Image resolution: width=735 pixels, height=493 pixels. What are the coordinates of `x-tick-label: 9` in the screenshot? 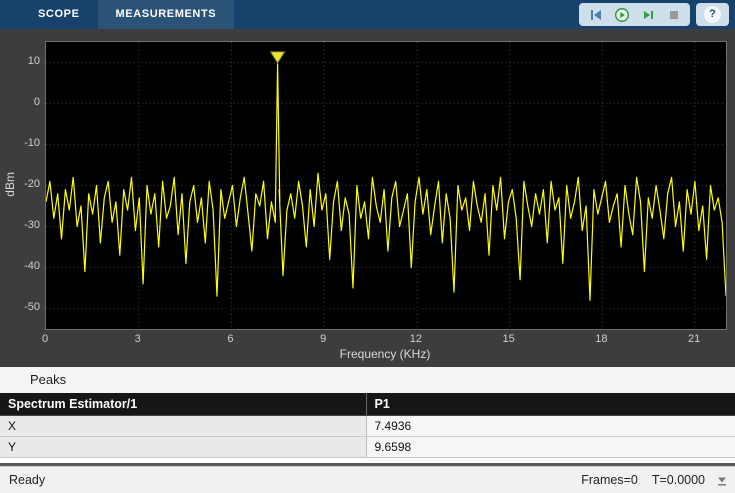 It's located at (323, 339).